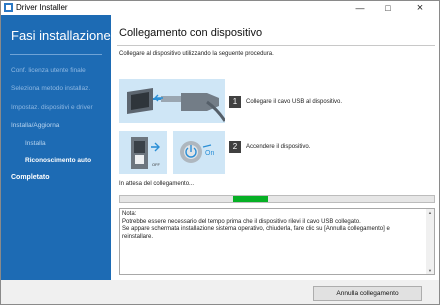 This screenshot has height=305, width=440. What do you see at coordinates (52, 107) in the screenshot?
I see `step-device-driver-settings: Impostaz. dispositivi e driver` at bounding box center [52, 107].